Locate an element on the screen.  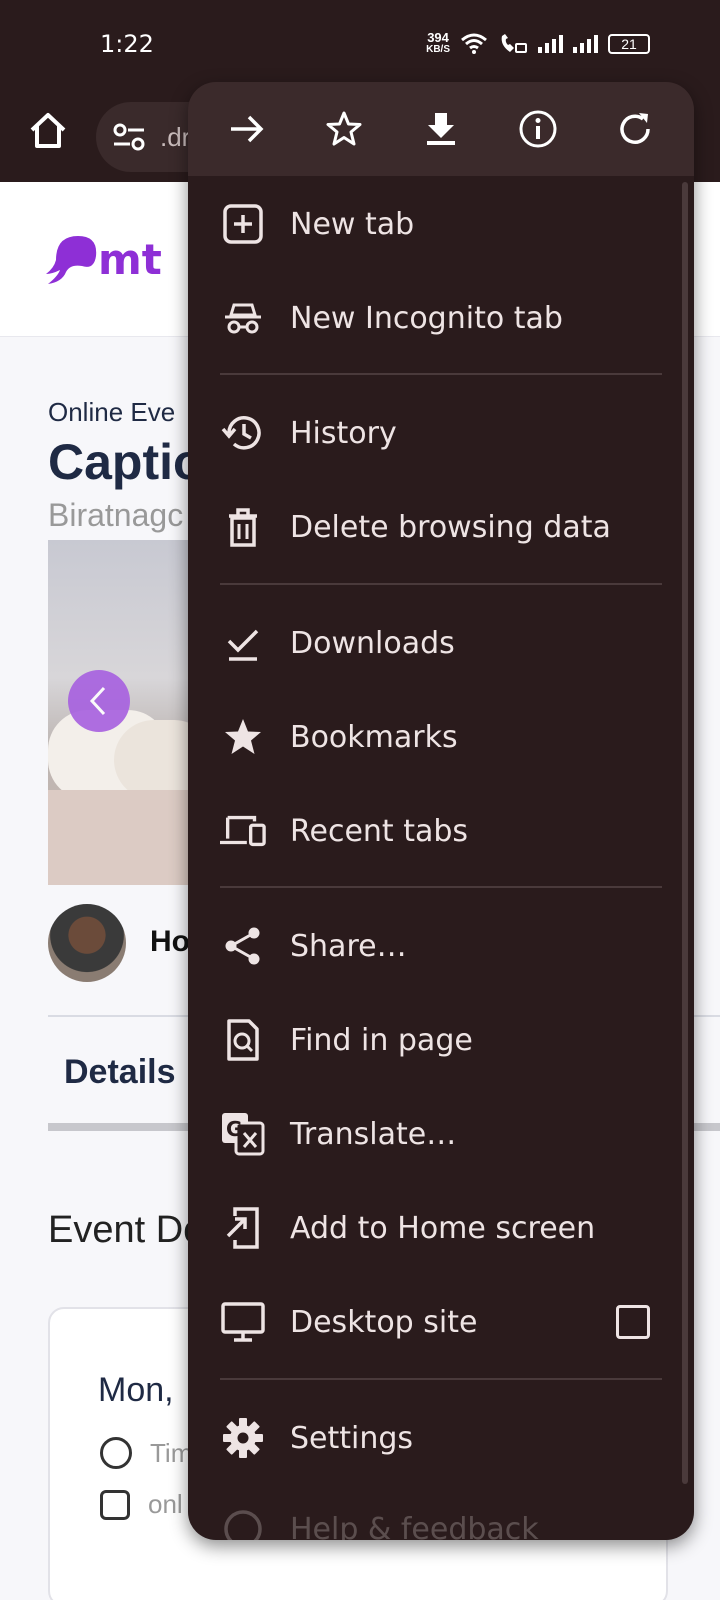
forward-button is located at coordinates (247, 129).